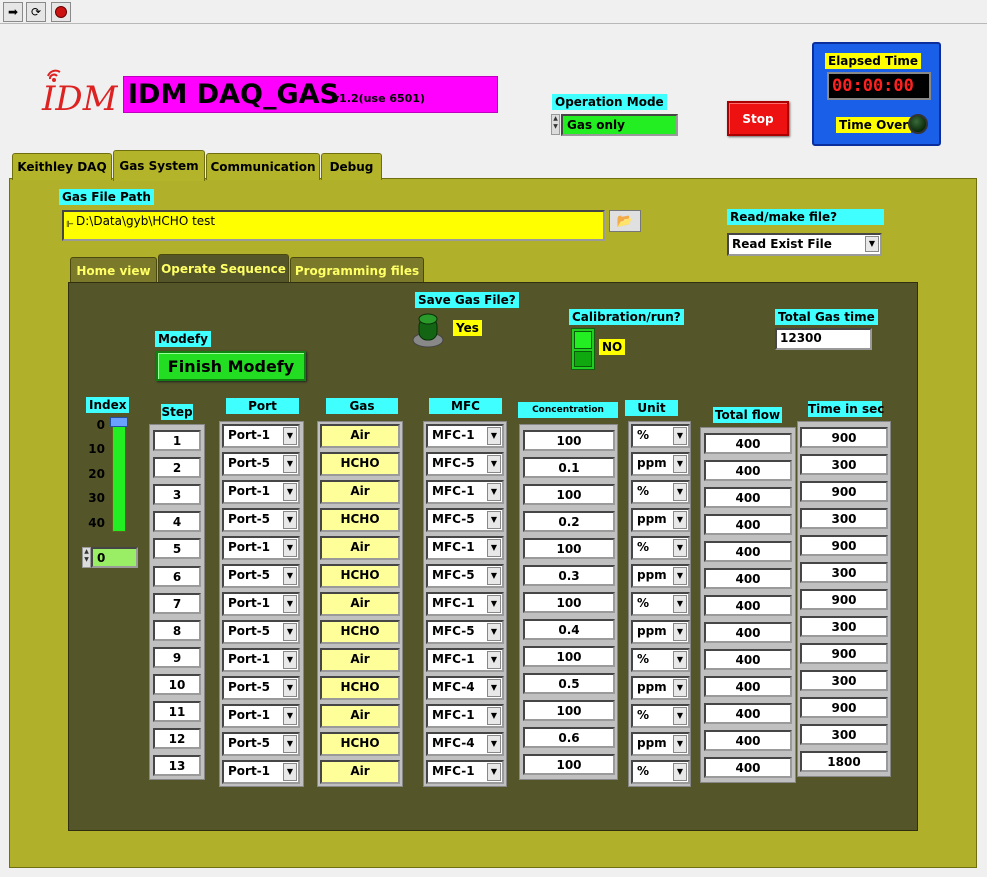 This screenshot has height=877, width=987. Describe the element at coordinates (569, 737) in the screenshot. I see `concentration-cell: 0.6` at that location.